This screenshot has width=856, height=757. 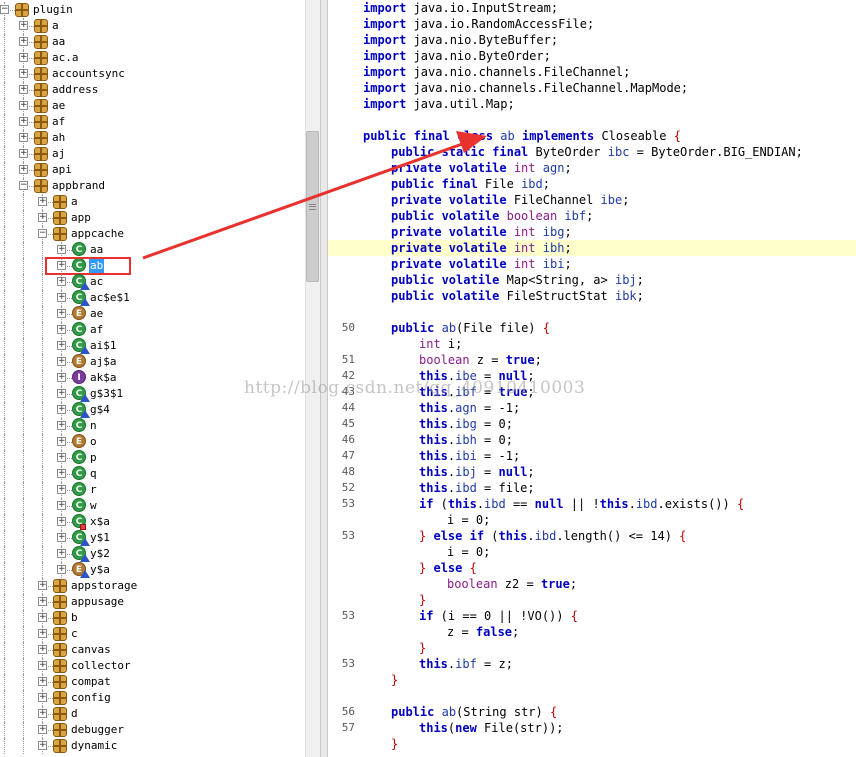 What do you see at coordinates (58, 154) in the screenshot?
I see `tree-item-label: aj` at bounding box center [58, 154].